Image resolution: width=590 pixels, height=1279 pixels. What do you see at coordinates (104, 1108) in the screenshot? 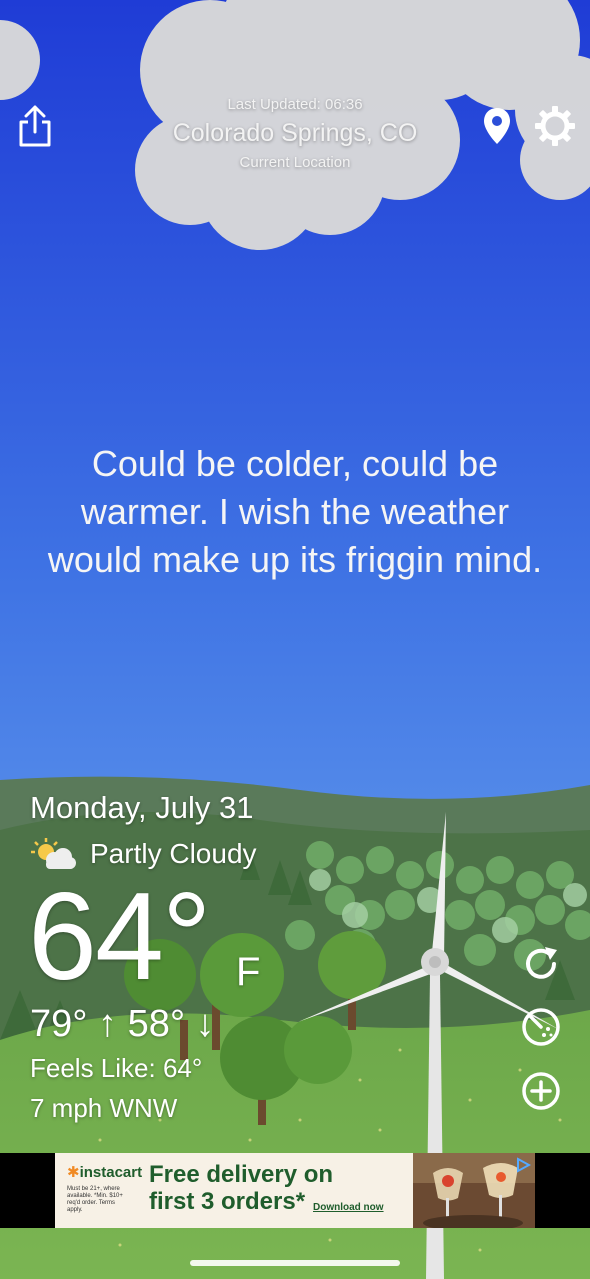
I see `wind-label: 7 mph WNW` at bounding box center [104, 1108].